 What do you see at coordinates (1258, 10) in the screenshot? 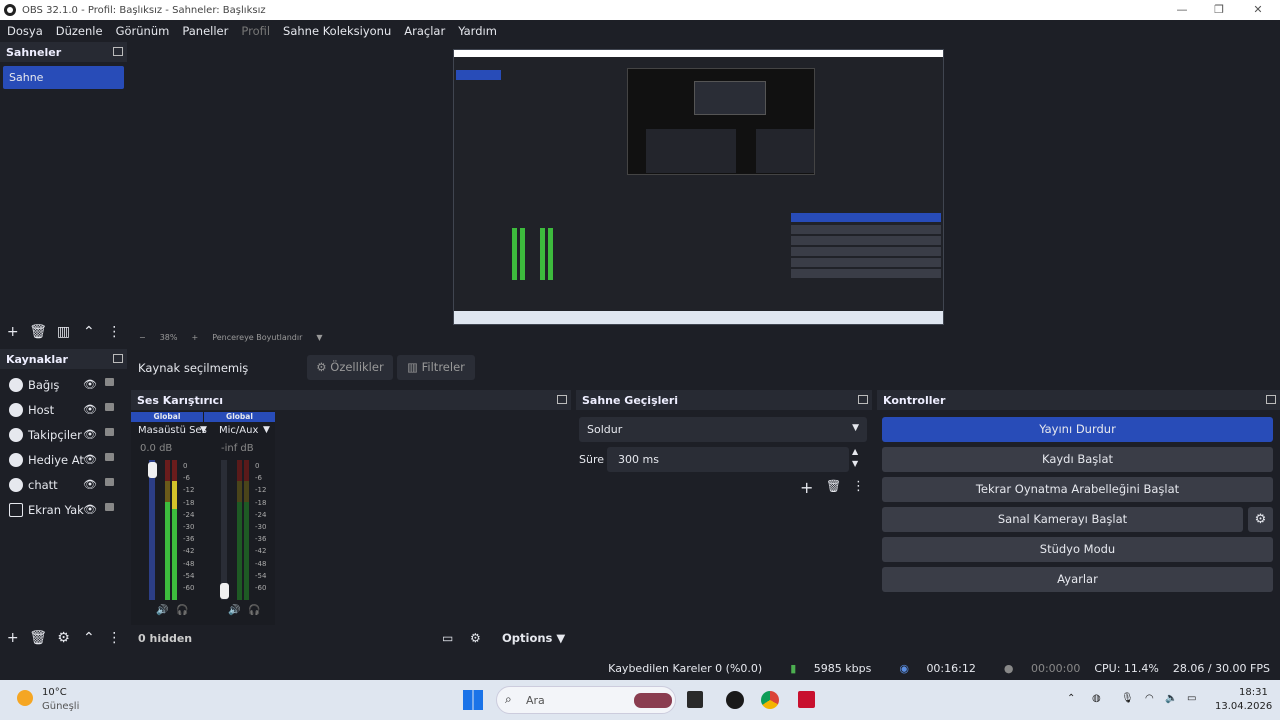
I see `close-button: ✕` at bounding box center [1258, 10].